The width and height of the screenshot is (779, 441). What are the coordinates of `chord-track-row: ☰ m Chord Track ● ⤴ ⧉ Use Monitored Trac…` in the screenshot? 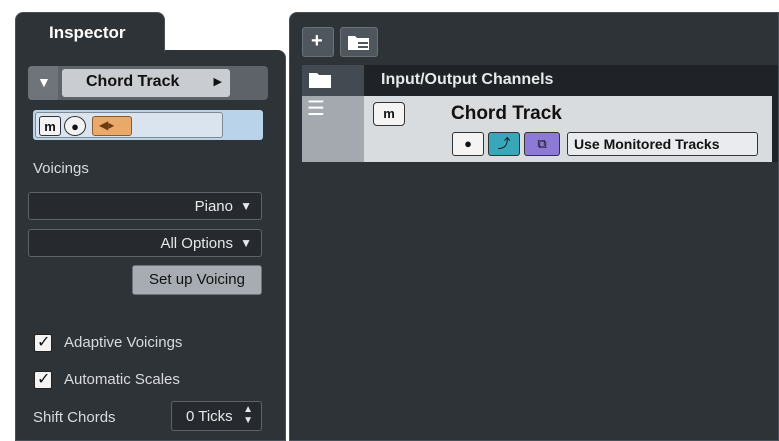 It's located at (538, 129).